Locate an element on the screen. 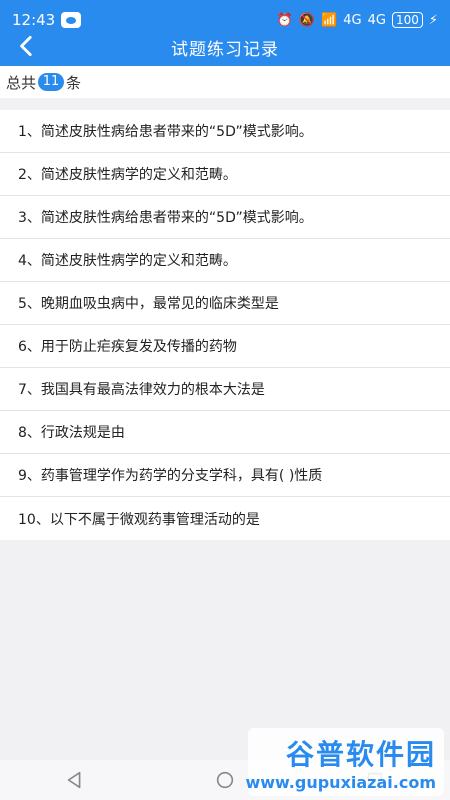  nav-back-button is located at coordinates (75, 780).